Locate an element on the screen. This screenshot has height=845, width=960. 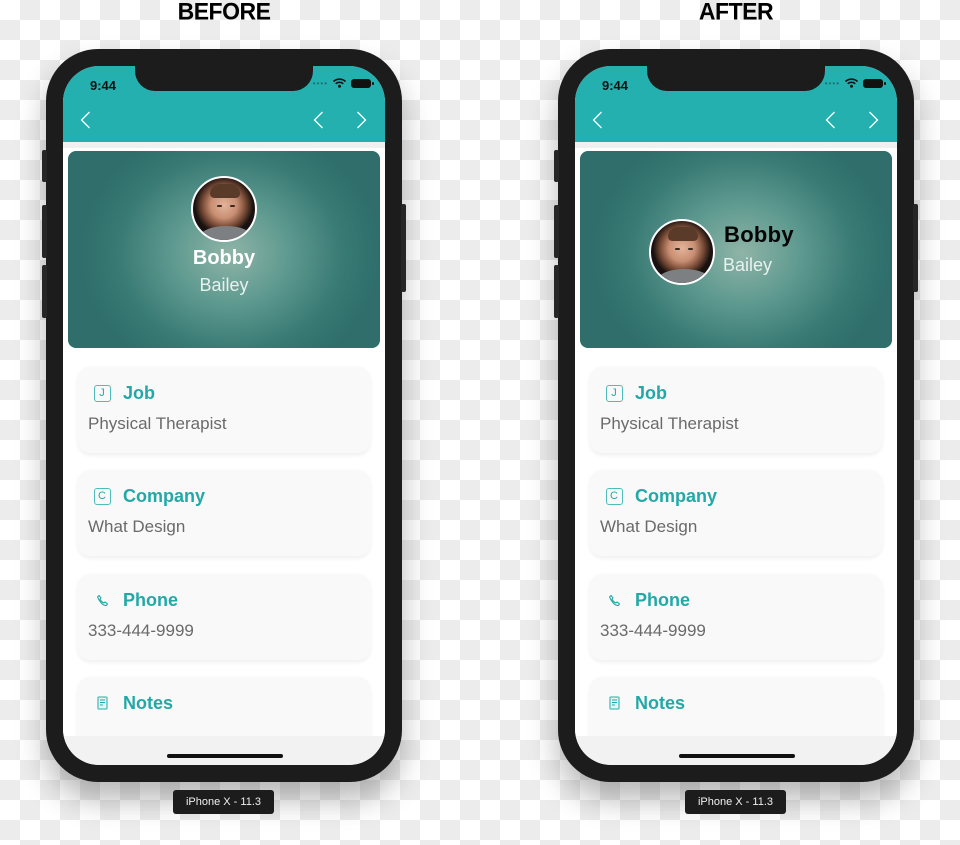
panel-heading: BEFORE is located at coordinates (224, 12).